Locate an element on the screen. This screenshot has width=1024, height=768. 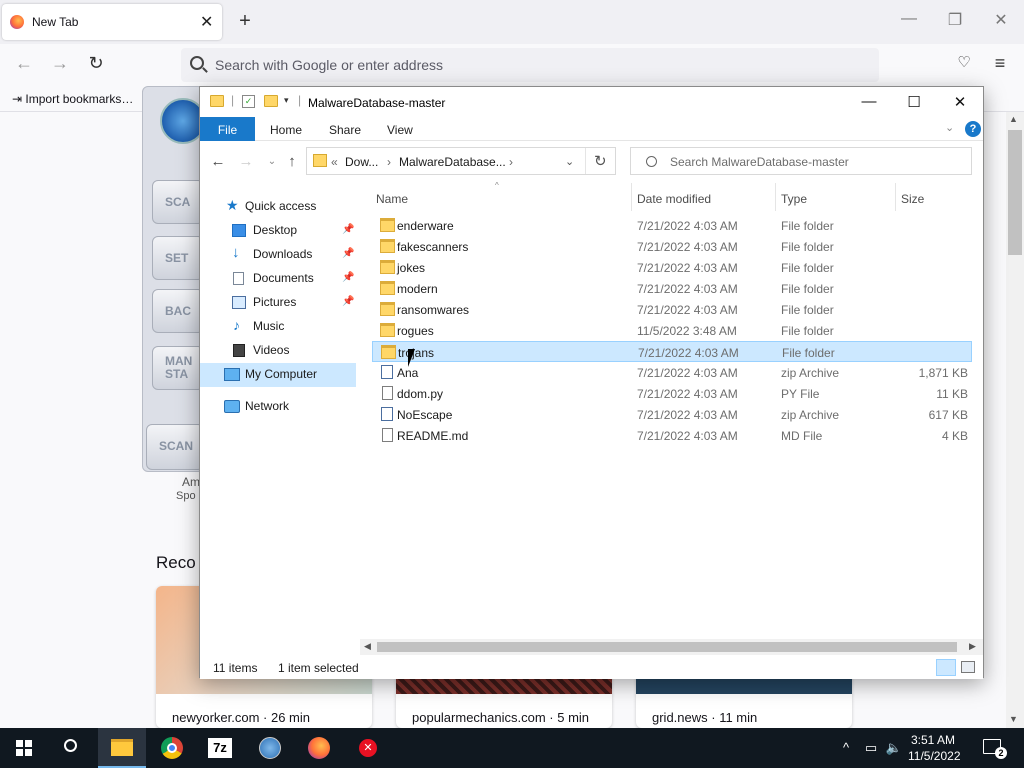
scroll-right-icon: ▶ is located at coordinates (972, 646).